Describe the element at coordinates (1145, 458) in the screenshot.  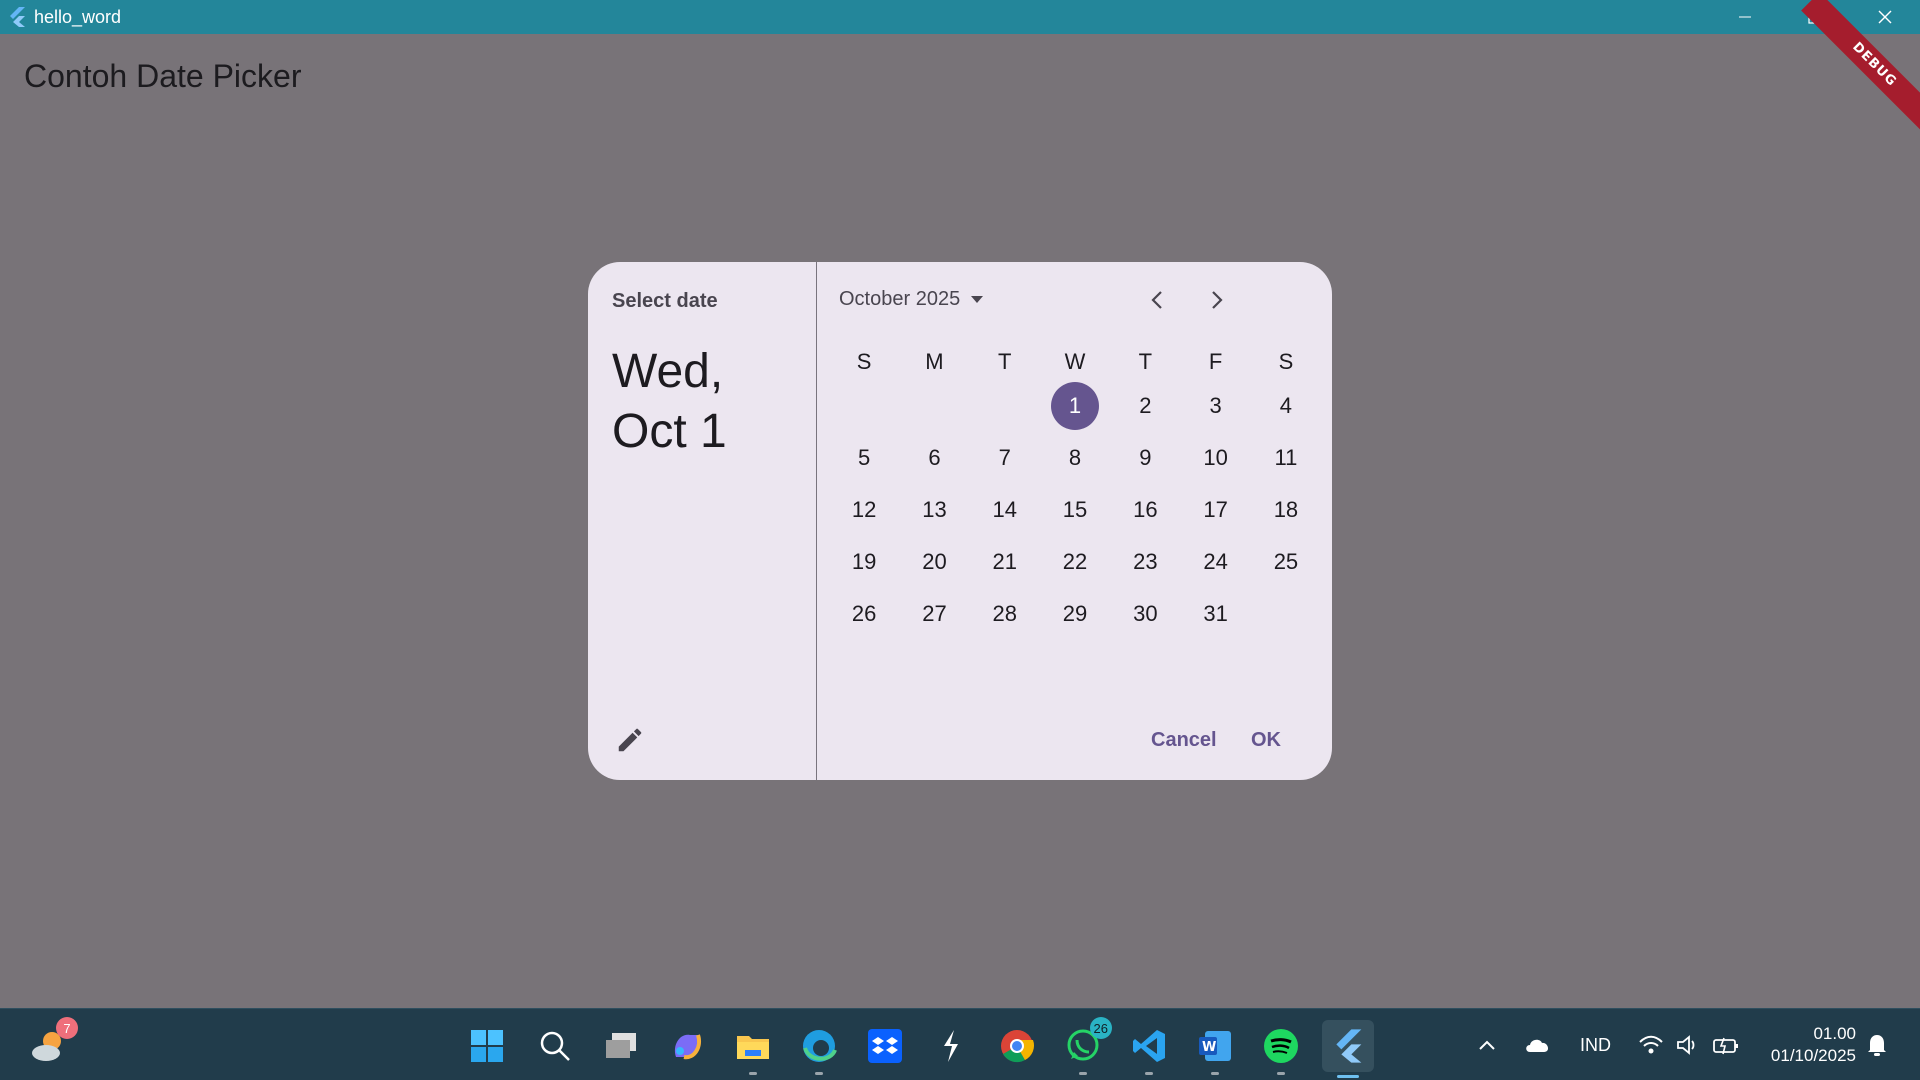
I see `calendar-day-9: 9` at that location.